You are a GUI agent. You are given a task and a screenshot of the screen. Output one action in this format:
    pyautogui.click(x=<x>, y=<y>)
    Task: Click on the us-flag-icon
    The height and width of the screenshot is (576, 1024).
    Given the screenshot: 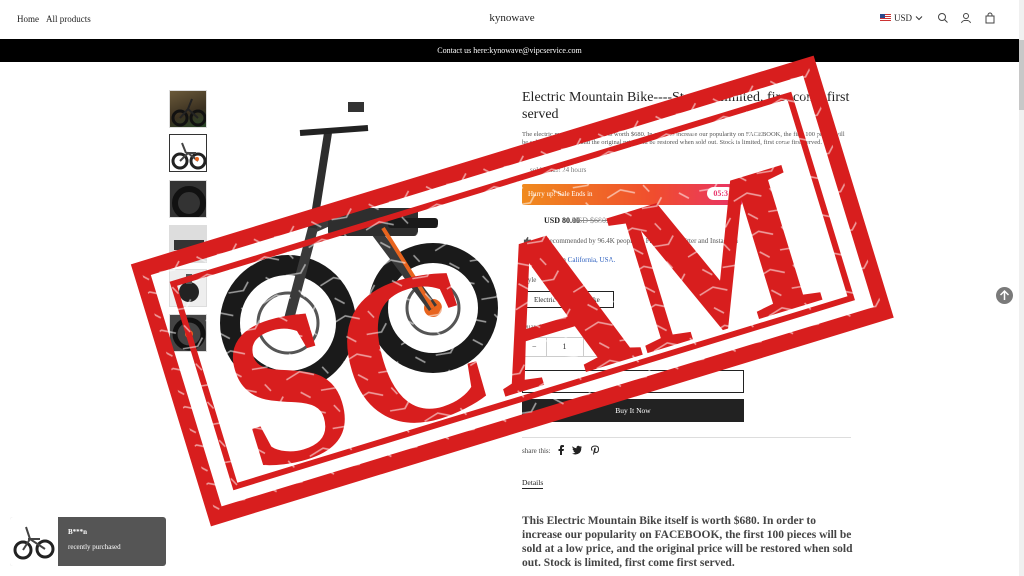 What is the action you would take?
    pyautogui.click(x=885, y=18)
    